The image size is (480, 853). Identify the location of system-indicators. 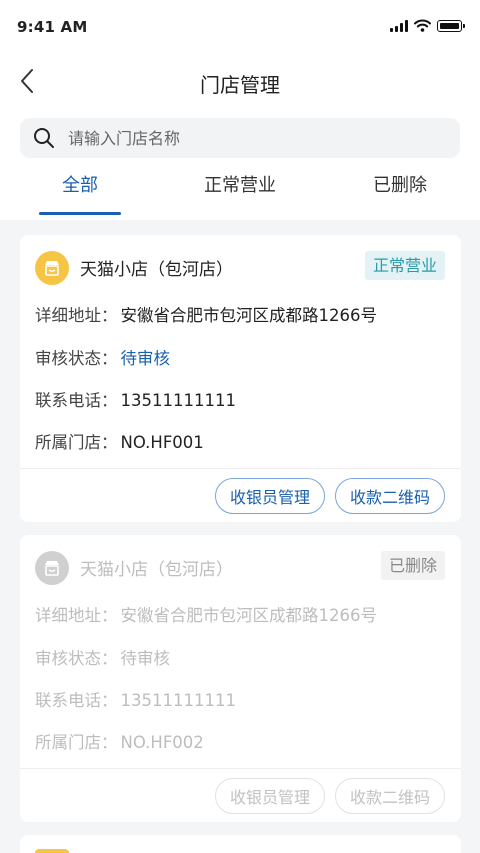
(427, 25).